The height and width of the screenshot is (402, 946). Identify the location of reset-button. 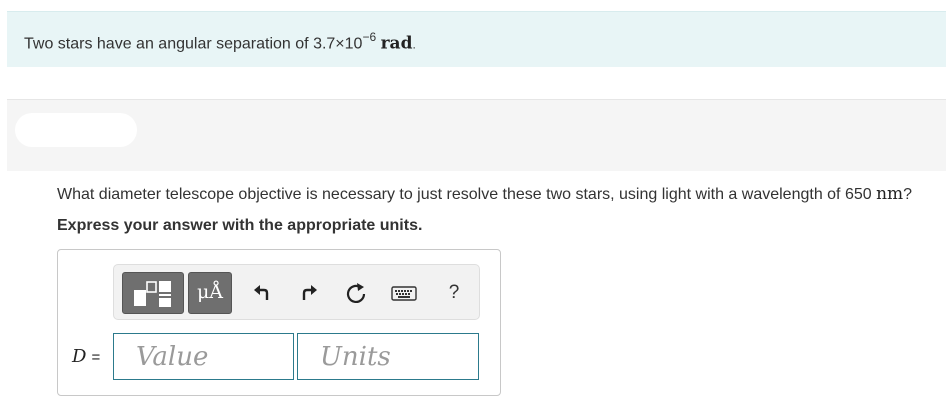
(356, 293).